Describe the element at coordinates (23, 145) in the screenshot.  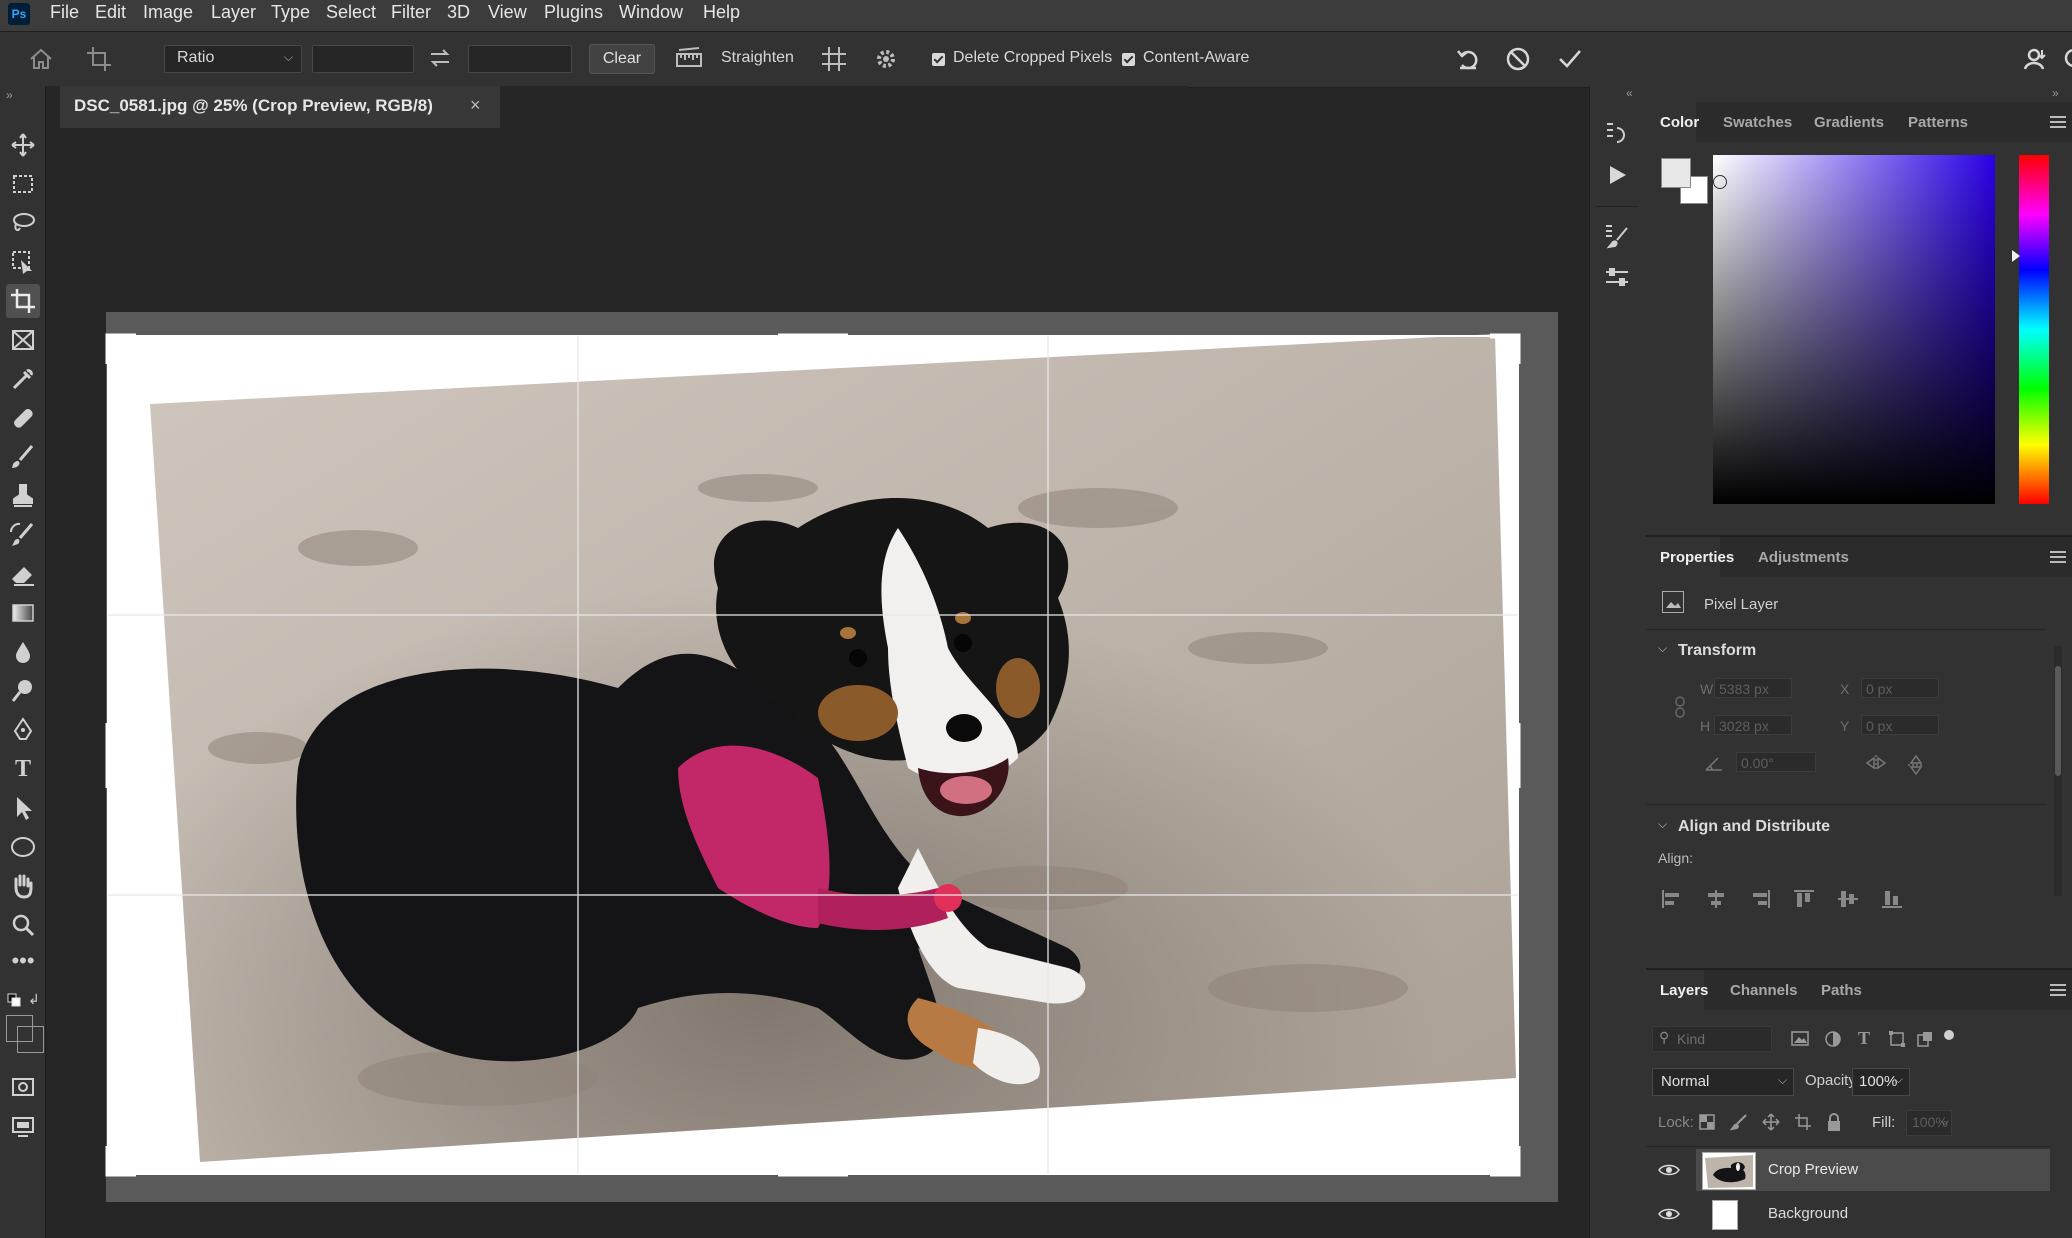
I see `move-tool-icon` at that location.